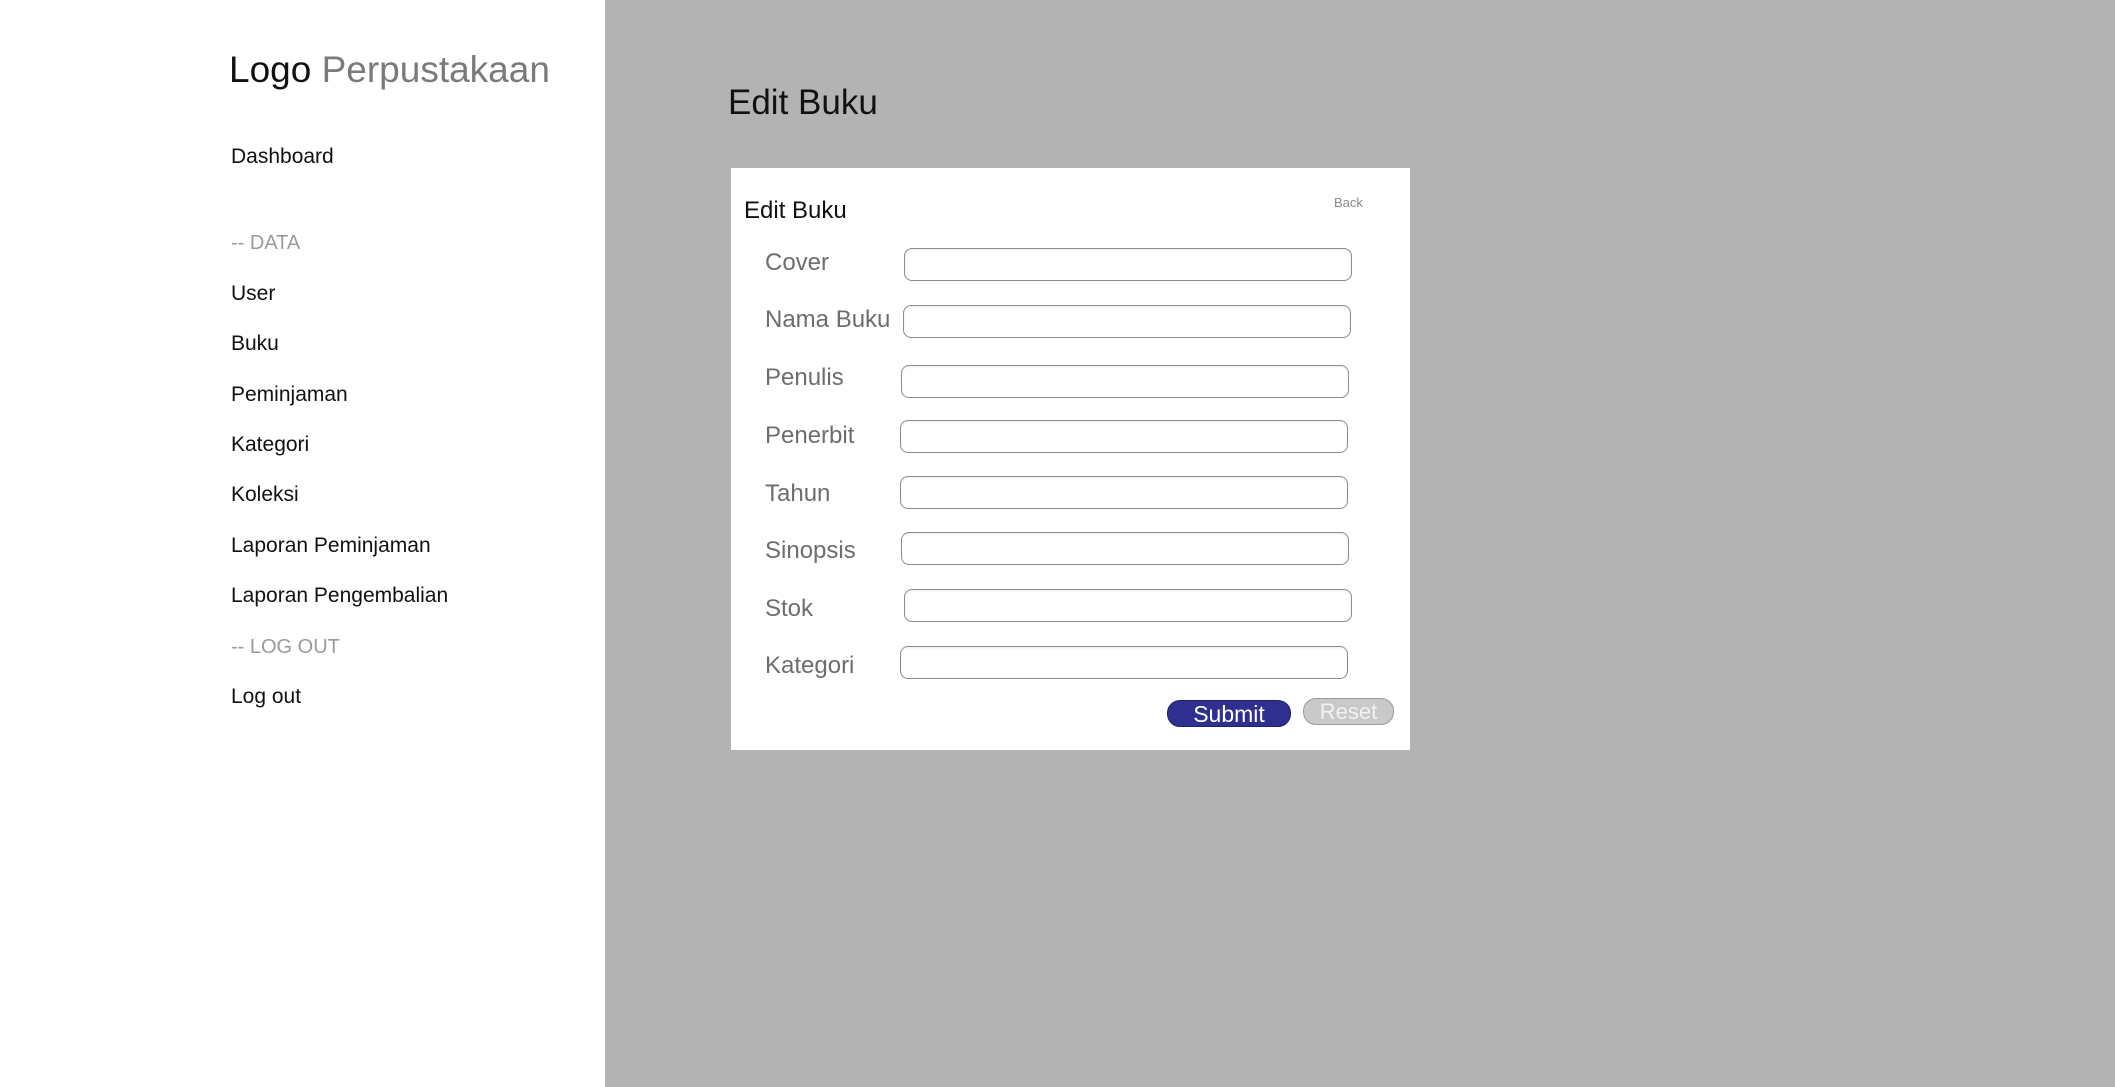  What do you see at coordinates (828, 319) in the screenshot?
I see `field-label-nama-buku: Nama Buku` at bounding box center [828, 319].